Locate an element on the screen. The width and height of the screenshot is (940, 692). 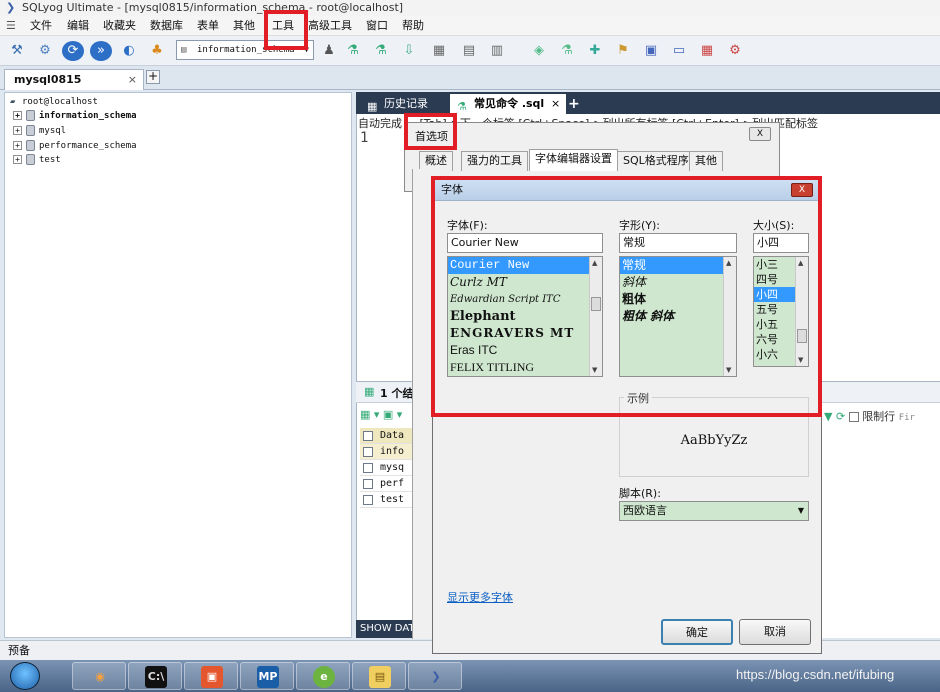
query-tabbar: ▦ 历史记录 ⚗ 常见命令 .sql × + is located at coordinates (648, 103).